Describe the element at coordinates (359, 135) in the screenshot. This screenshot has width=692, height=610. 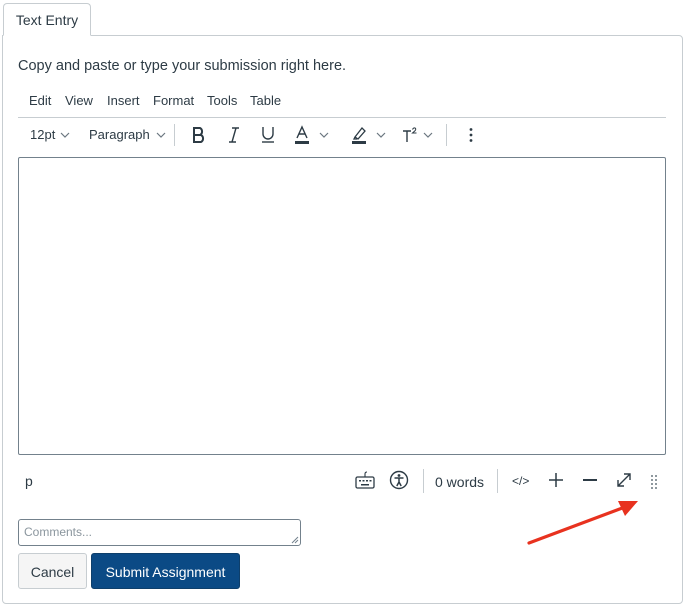
I see `highlight-color-icon` at that location.